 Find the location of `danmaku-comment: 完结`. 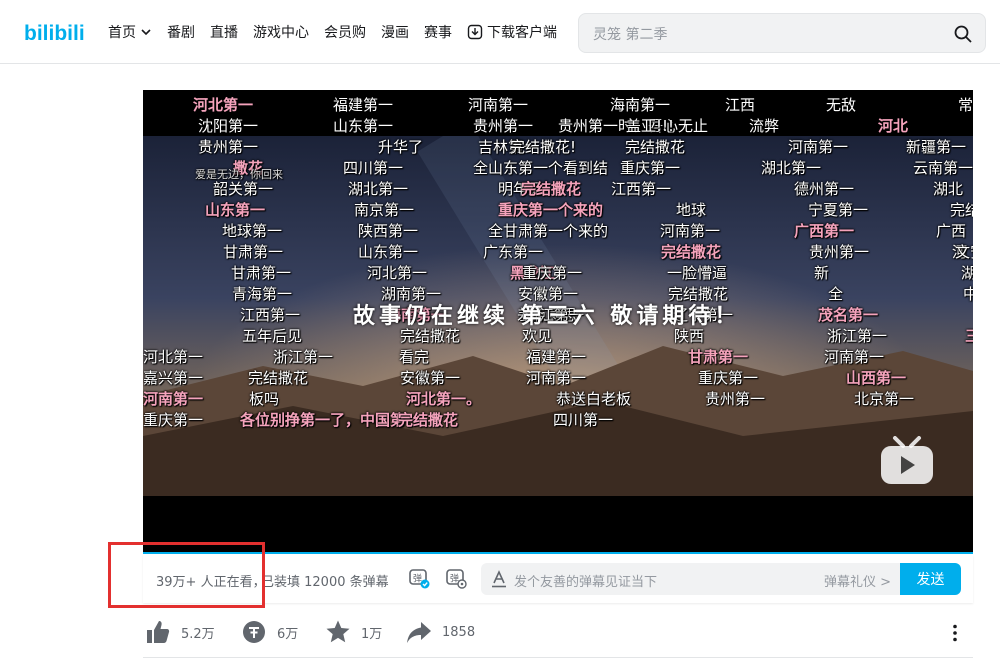

danmaku-comment: 完结 is located at coordinates (961, 210).